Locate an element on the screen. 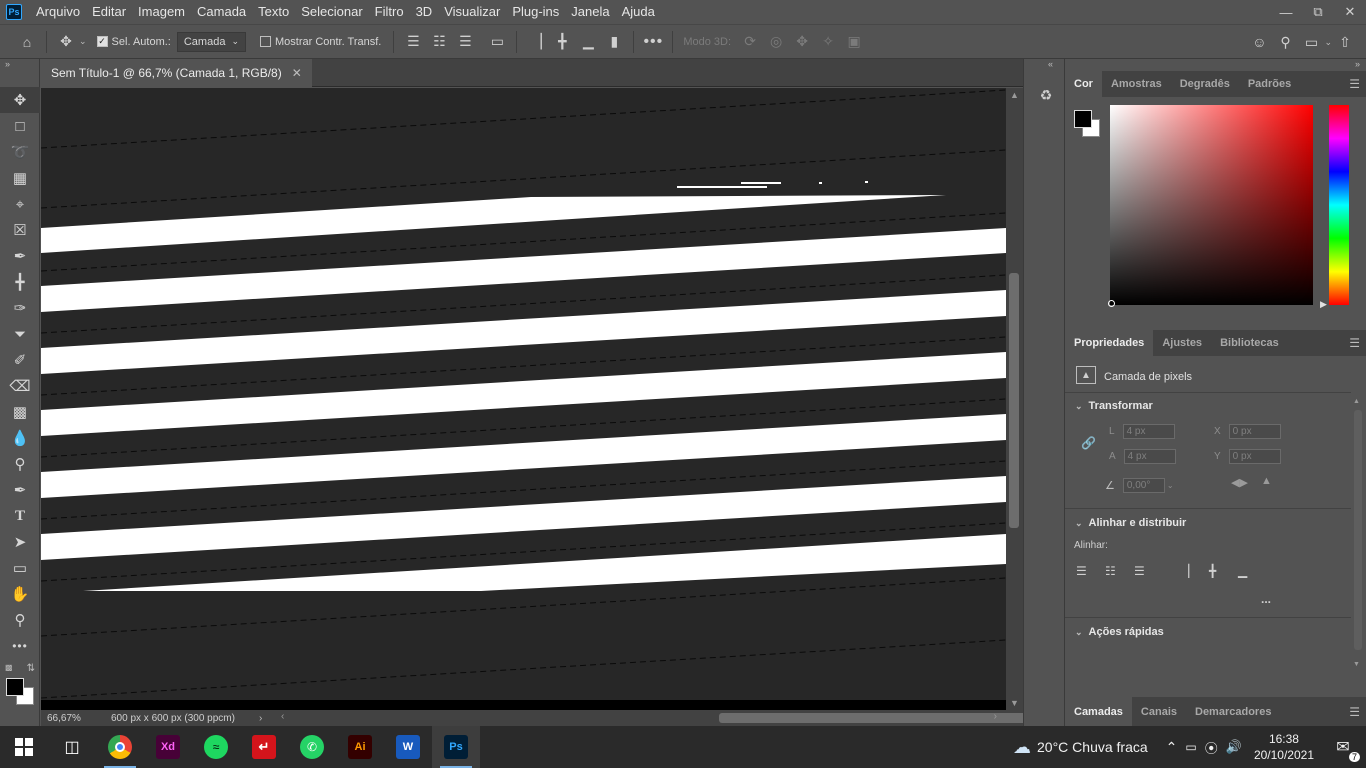 The width and height of the screenshot is (1366, 768). user-search-icon: ☺ is located at coordinates (1259, 42).